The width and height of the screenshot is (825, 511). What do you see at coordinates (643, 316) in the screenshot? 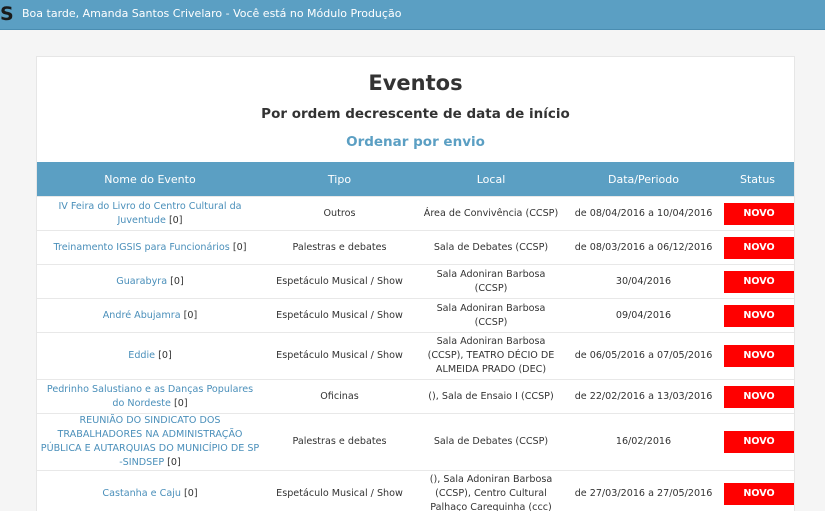
I see `event-date-cell: 09/04/2016` at bounding box center [643, 316].